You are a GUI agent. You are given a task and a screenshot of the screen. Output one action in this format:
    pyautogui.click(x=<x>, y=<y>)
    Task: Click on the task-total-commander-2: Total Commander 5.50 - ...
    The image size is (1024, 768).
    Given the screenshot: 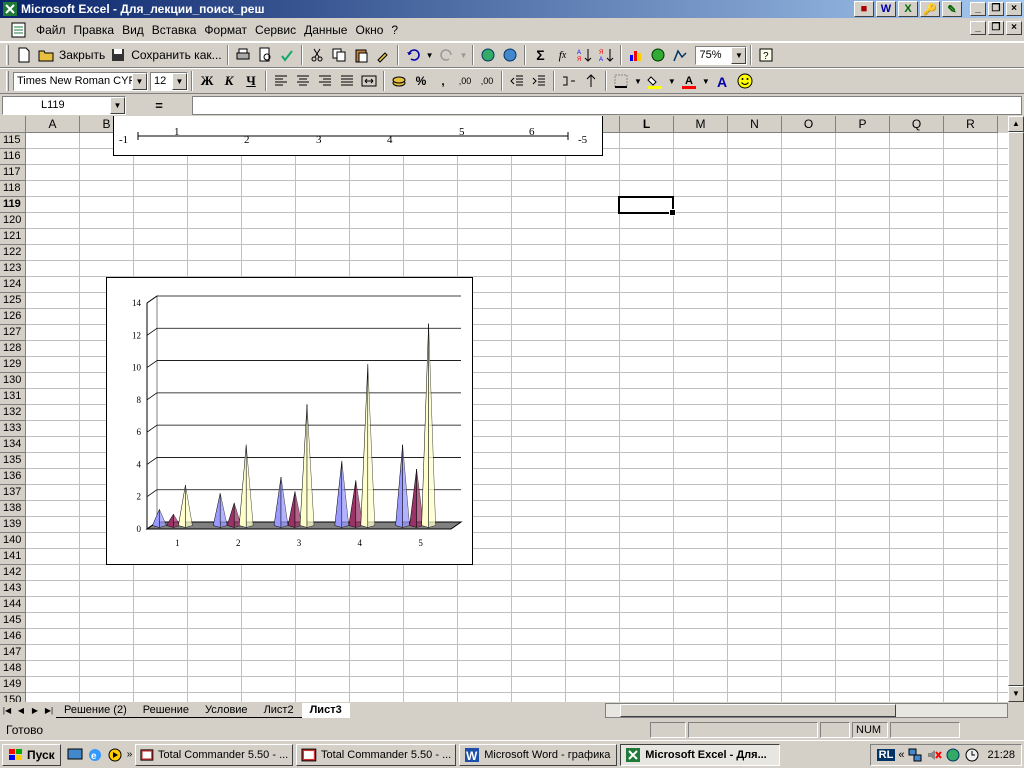 What is the action you would take?
    pyautogui.click(x=376, y=754)
    